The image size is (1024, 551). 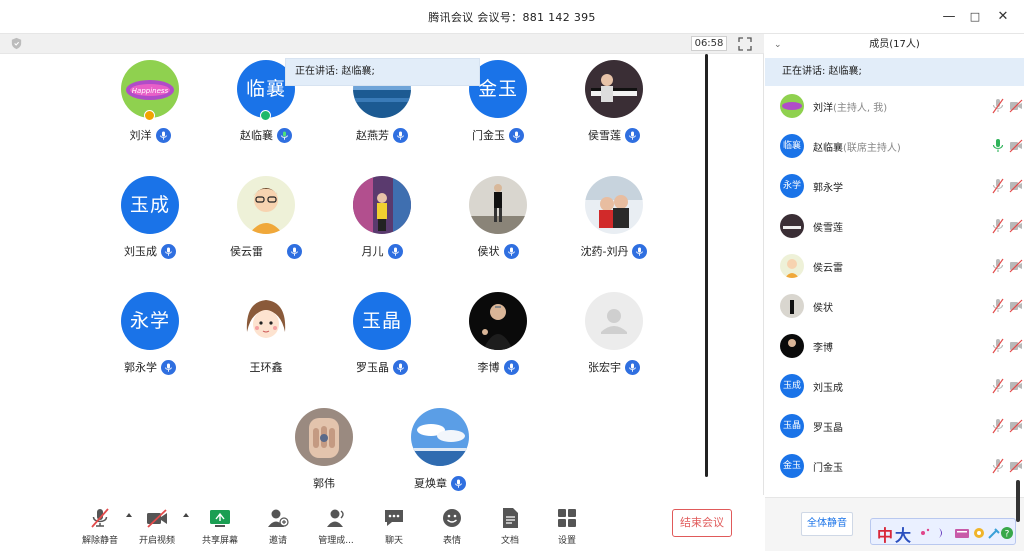 What do you see at coordinates (219, 541) in the screenshot?
I see `share-screen-label: 共享屏幕` at bounding box center [219, 541].